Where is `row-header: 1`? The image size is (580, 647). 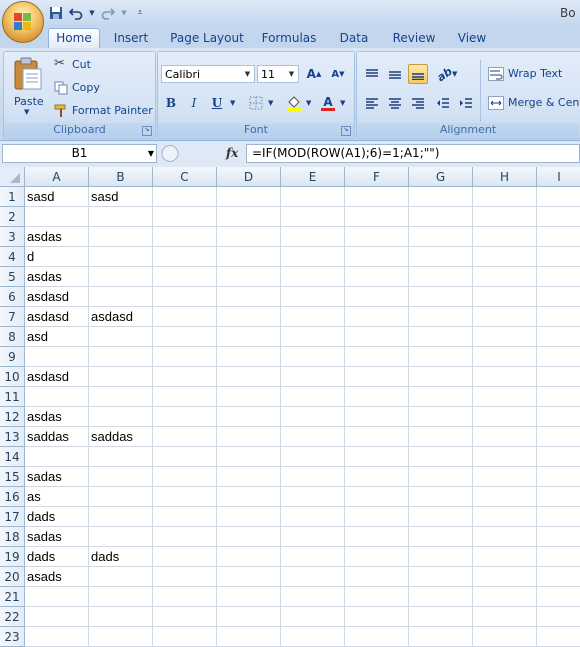 row-header: 1 is located at coordinates (12, 197).